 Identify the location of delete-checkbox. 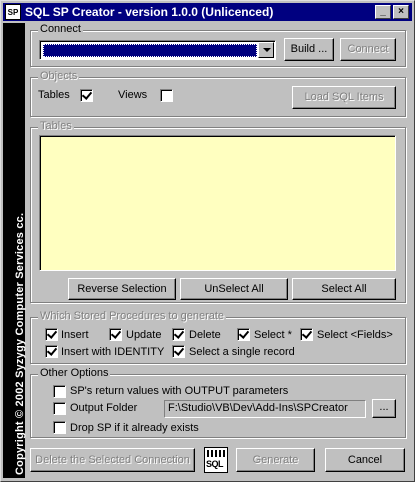
(178, 334).